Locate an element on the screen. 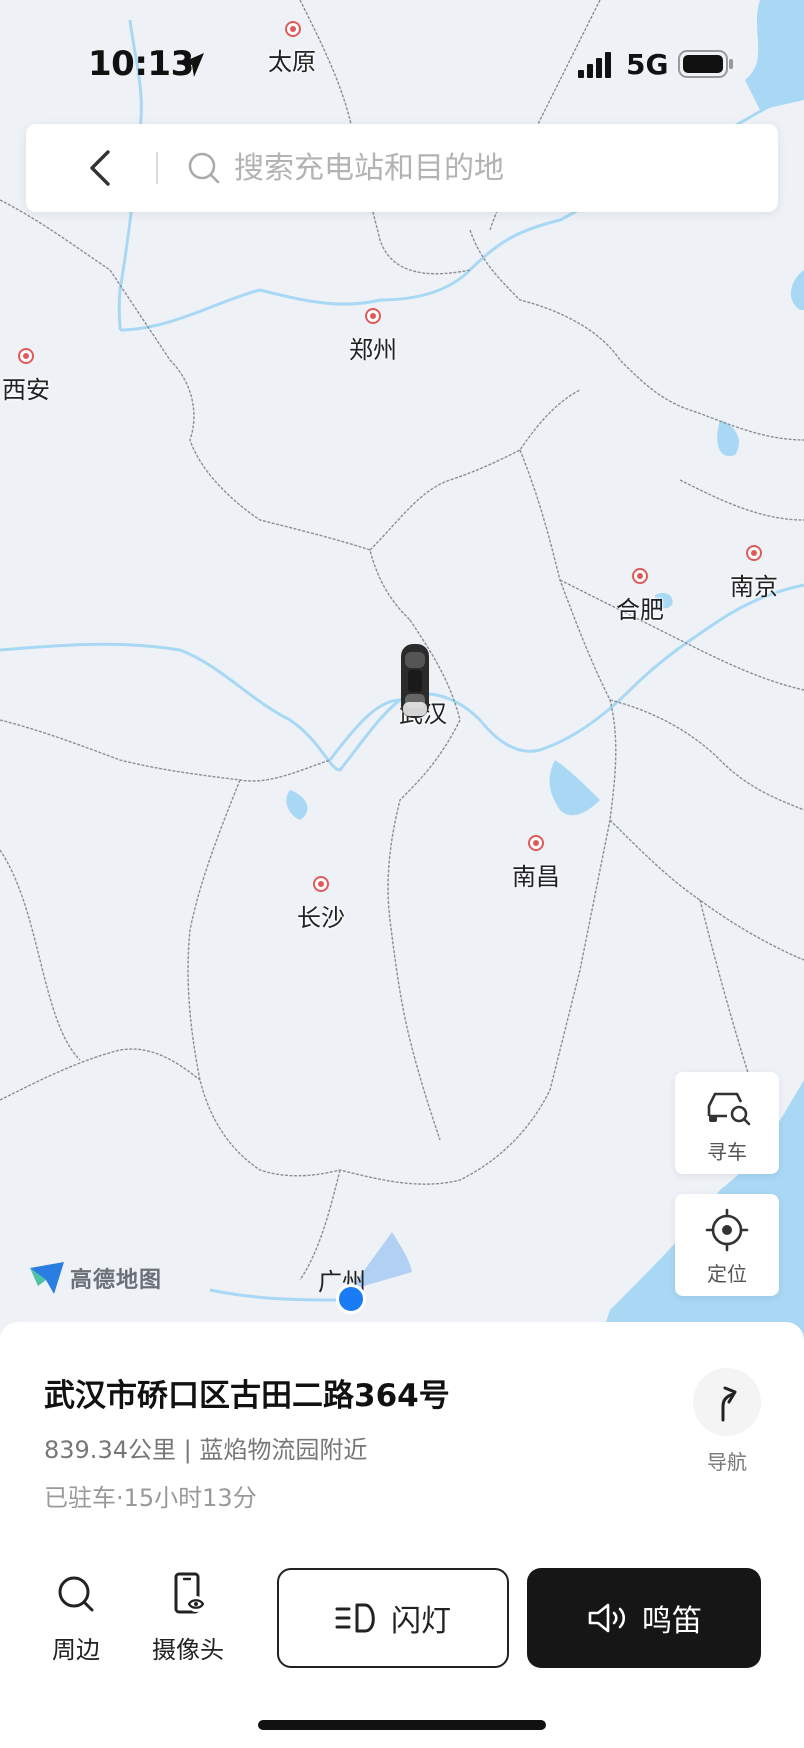  vehicle-marker-icon is located at coordinates (415, 681).